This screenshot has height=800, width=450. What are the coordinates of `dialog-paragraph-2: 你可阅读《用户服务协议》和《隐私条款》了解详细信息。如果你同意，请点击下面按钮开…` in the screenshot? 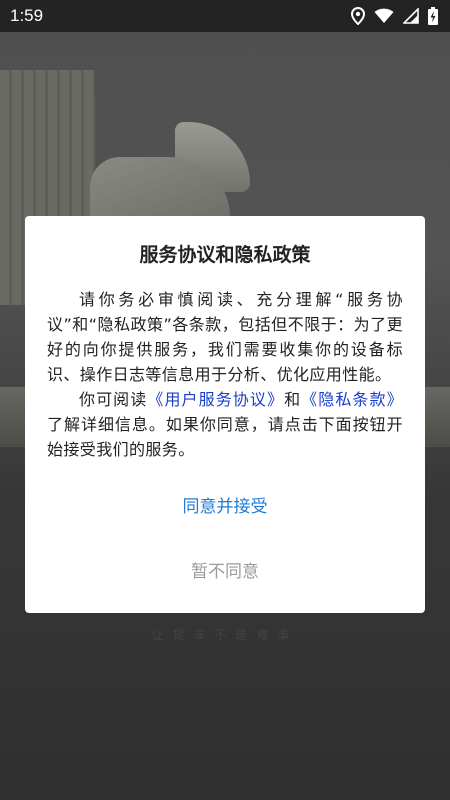 It's located at (225, 424).